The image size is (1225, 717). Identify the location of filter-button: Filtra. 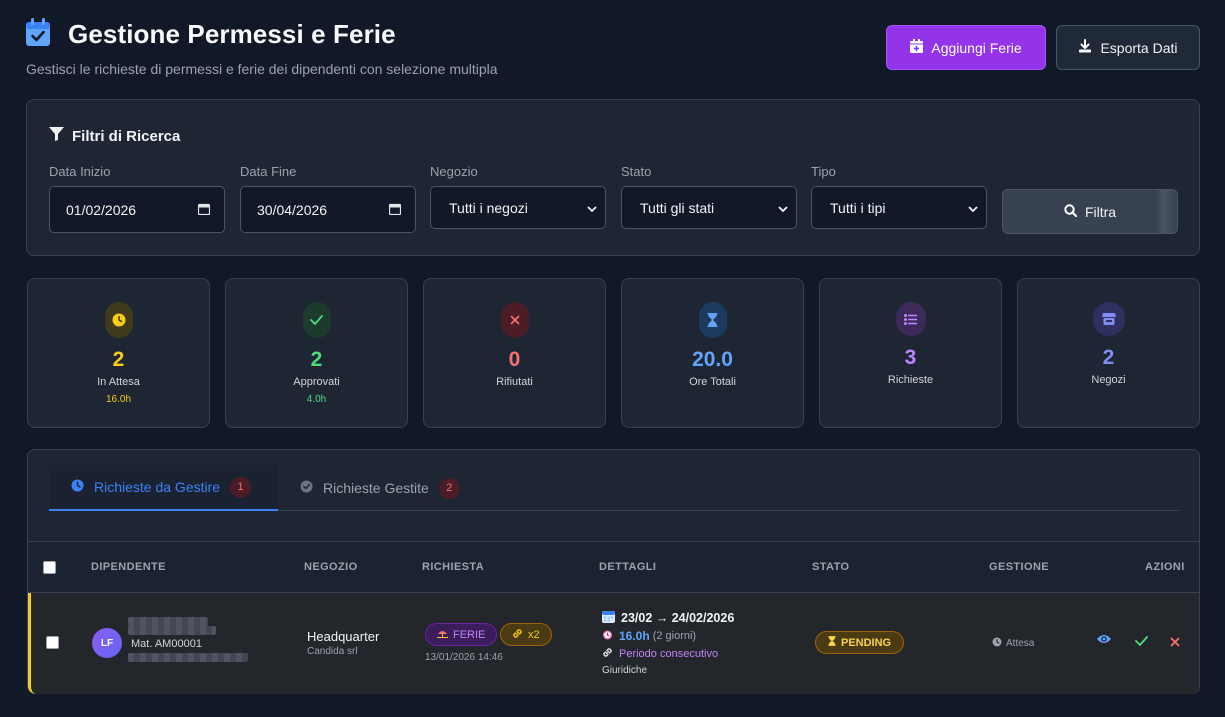
(1090, 211).